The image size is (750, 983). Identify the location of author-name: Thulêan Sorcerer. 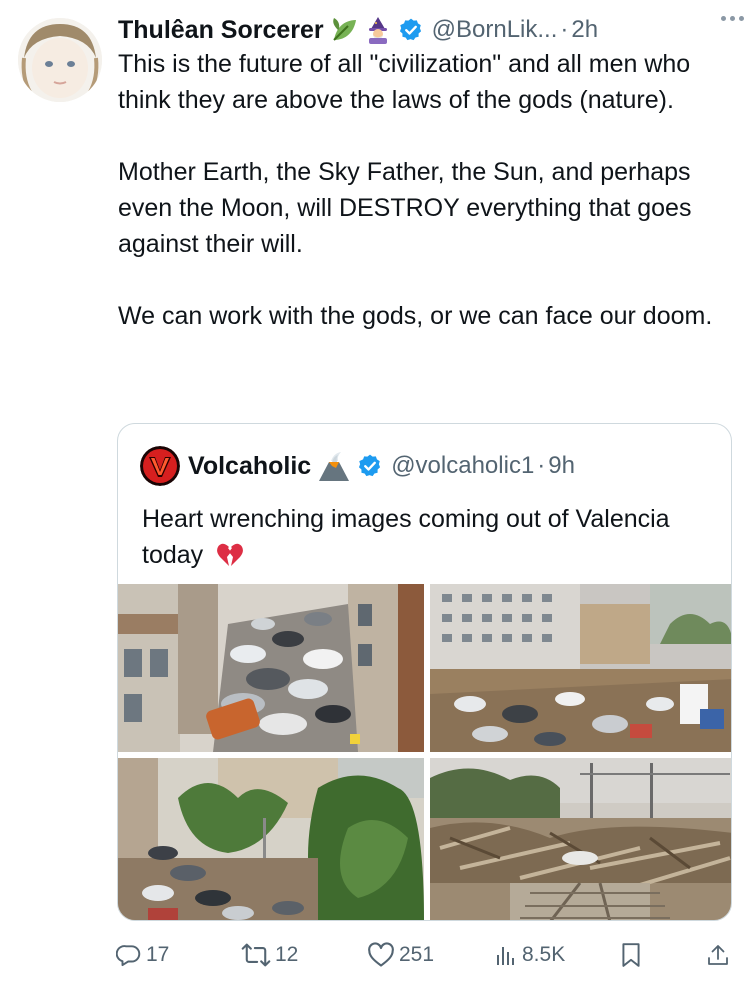
(221, 30).